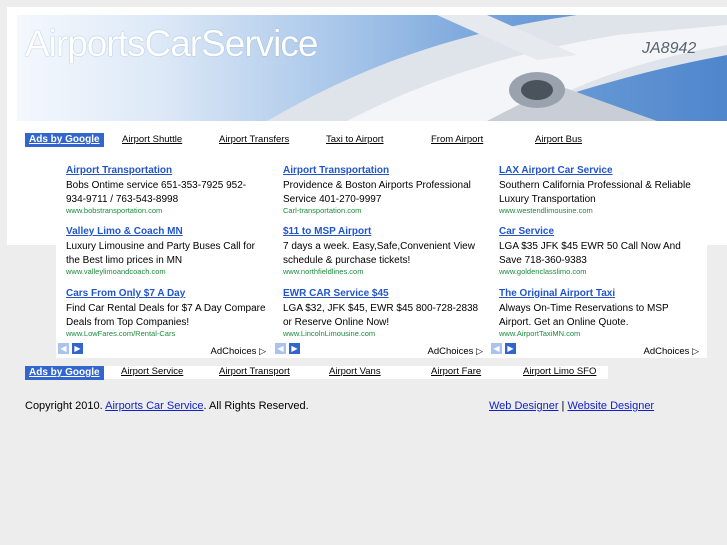 This screenshot has width=727, height=545. What do you see at coordinates (610, 406) in the screenshot?
I see `website-designer-link: Website Designer` at bounding box center [610, 406].